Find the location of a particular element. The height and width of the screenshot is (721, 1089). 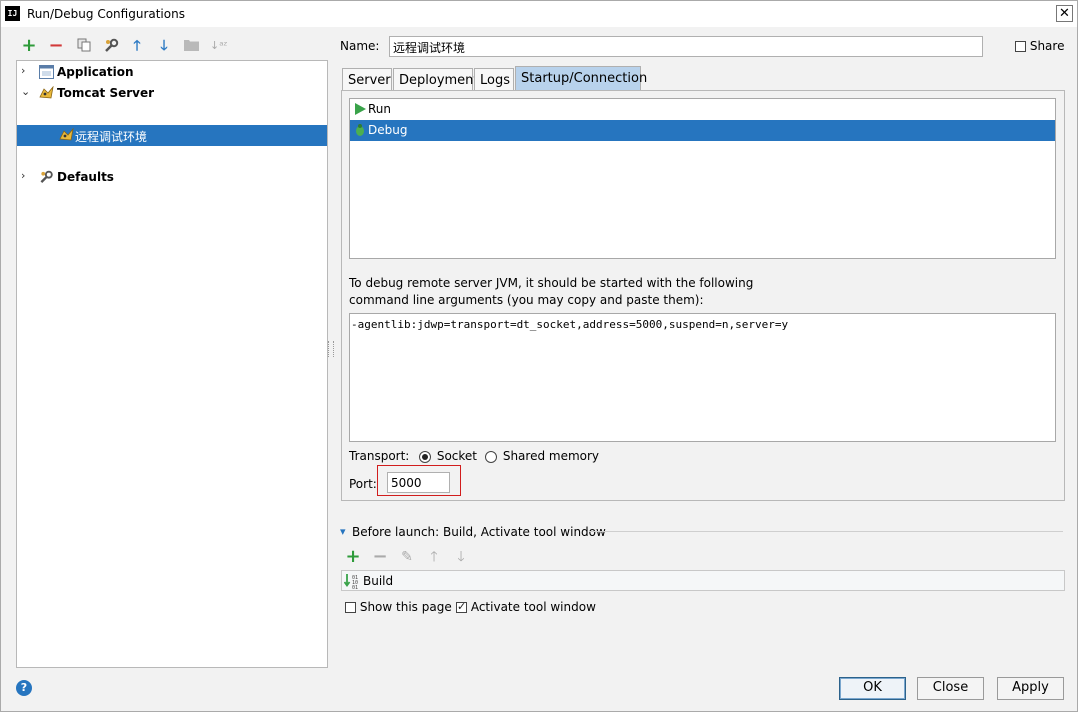

build-icon: 01 10 01 is located at coordinates (351, 581).